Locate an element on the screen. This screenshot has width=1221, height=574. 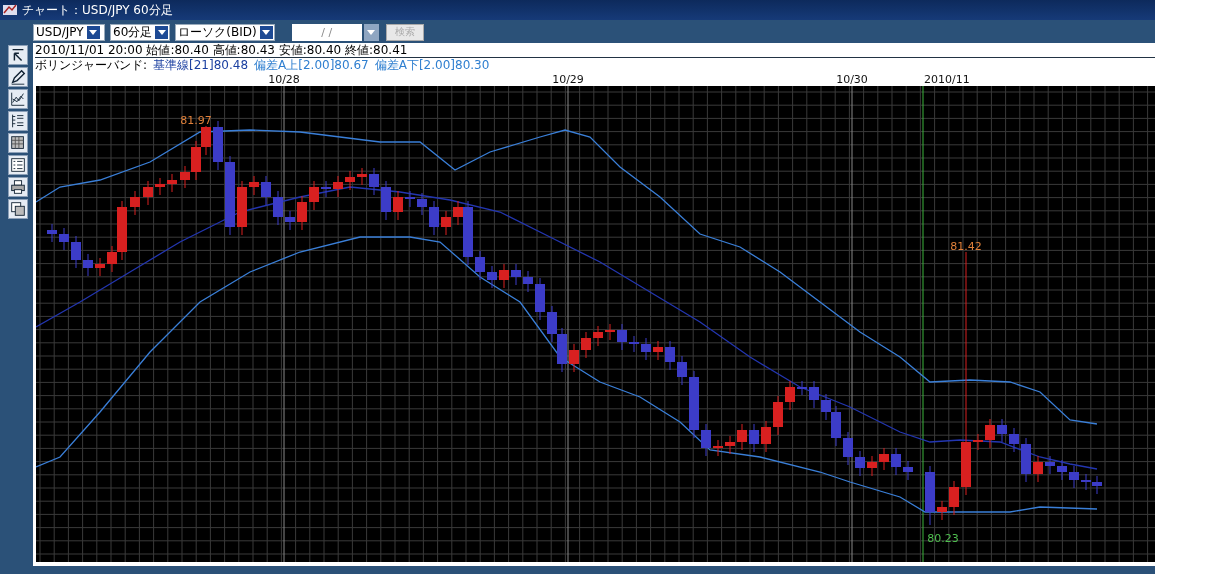
bollinger-value: 基準線[21]80.48 is located at coordinates (201, 65).